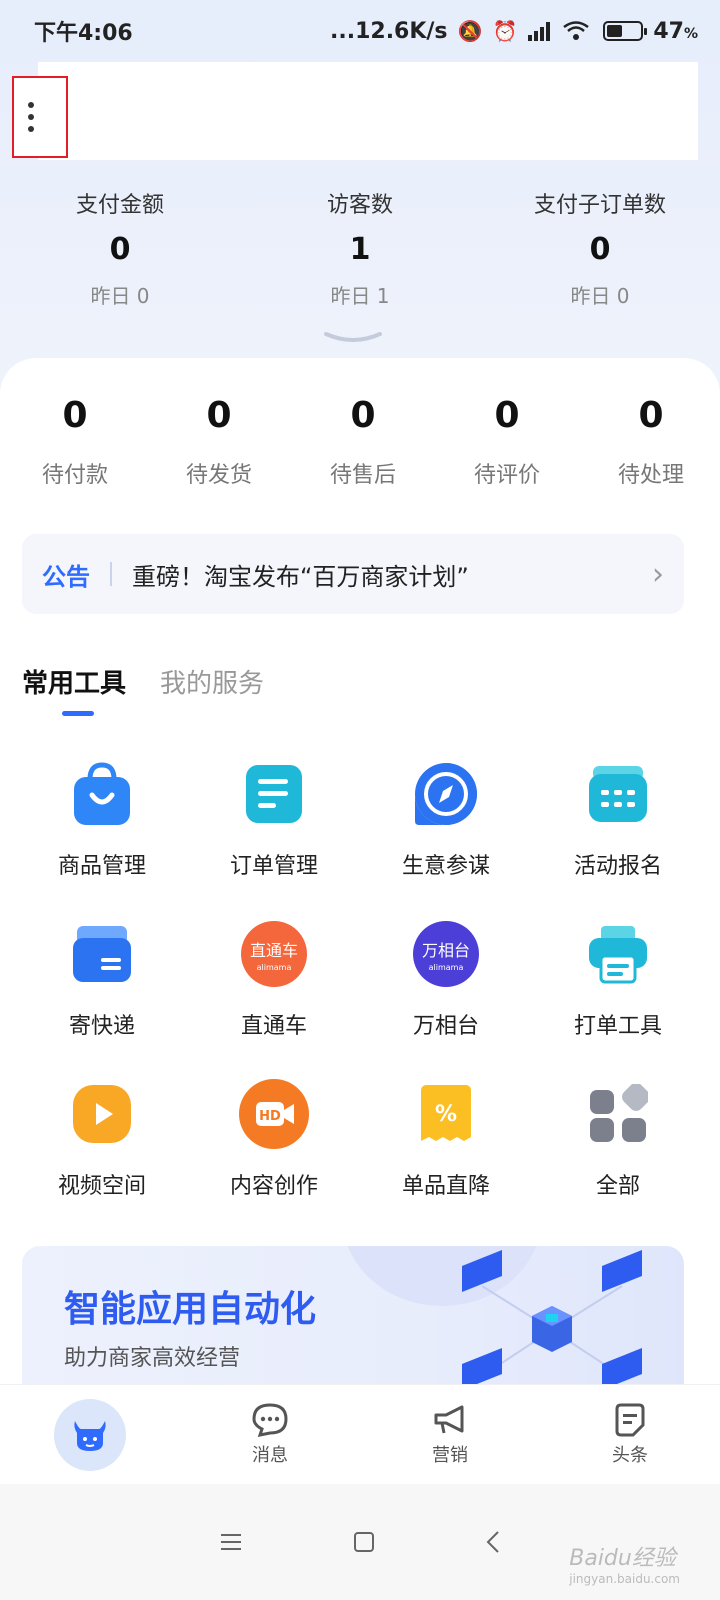  I want to click on divider, so click(111, 574).